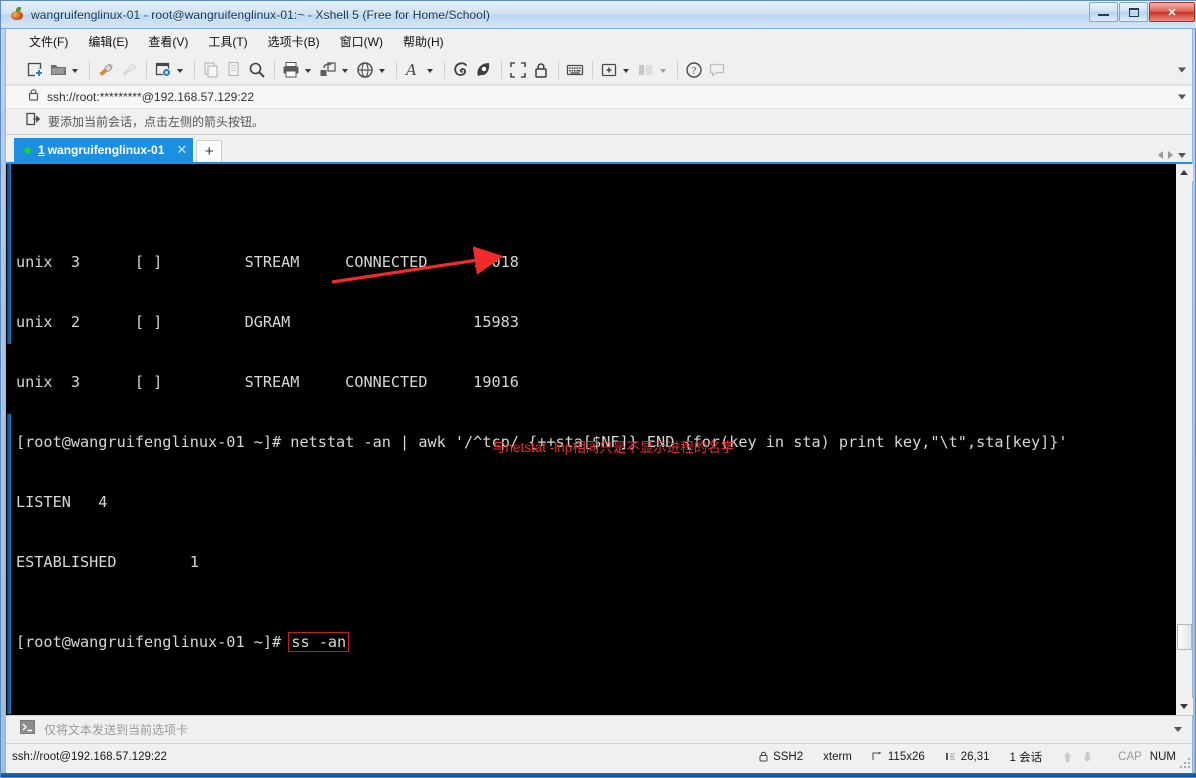 Image resolution: width=1196 pixels, height=778 pixels. Describe the element at coordinates (150, 97) in the screenshot. I see `session-url-text: ssh://root:*********@192.168.57.129:22` at that location.